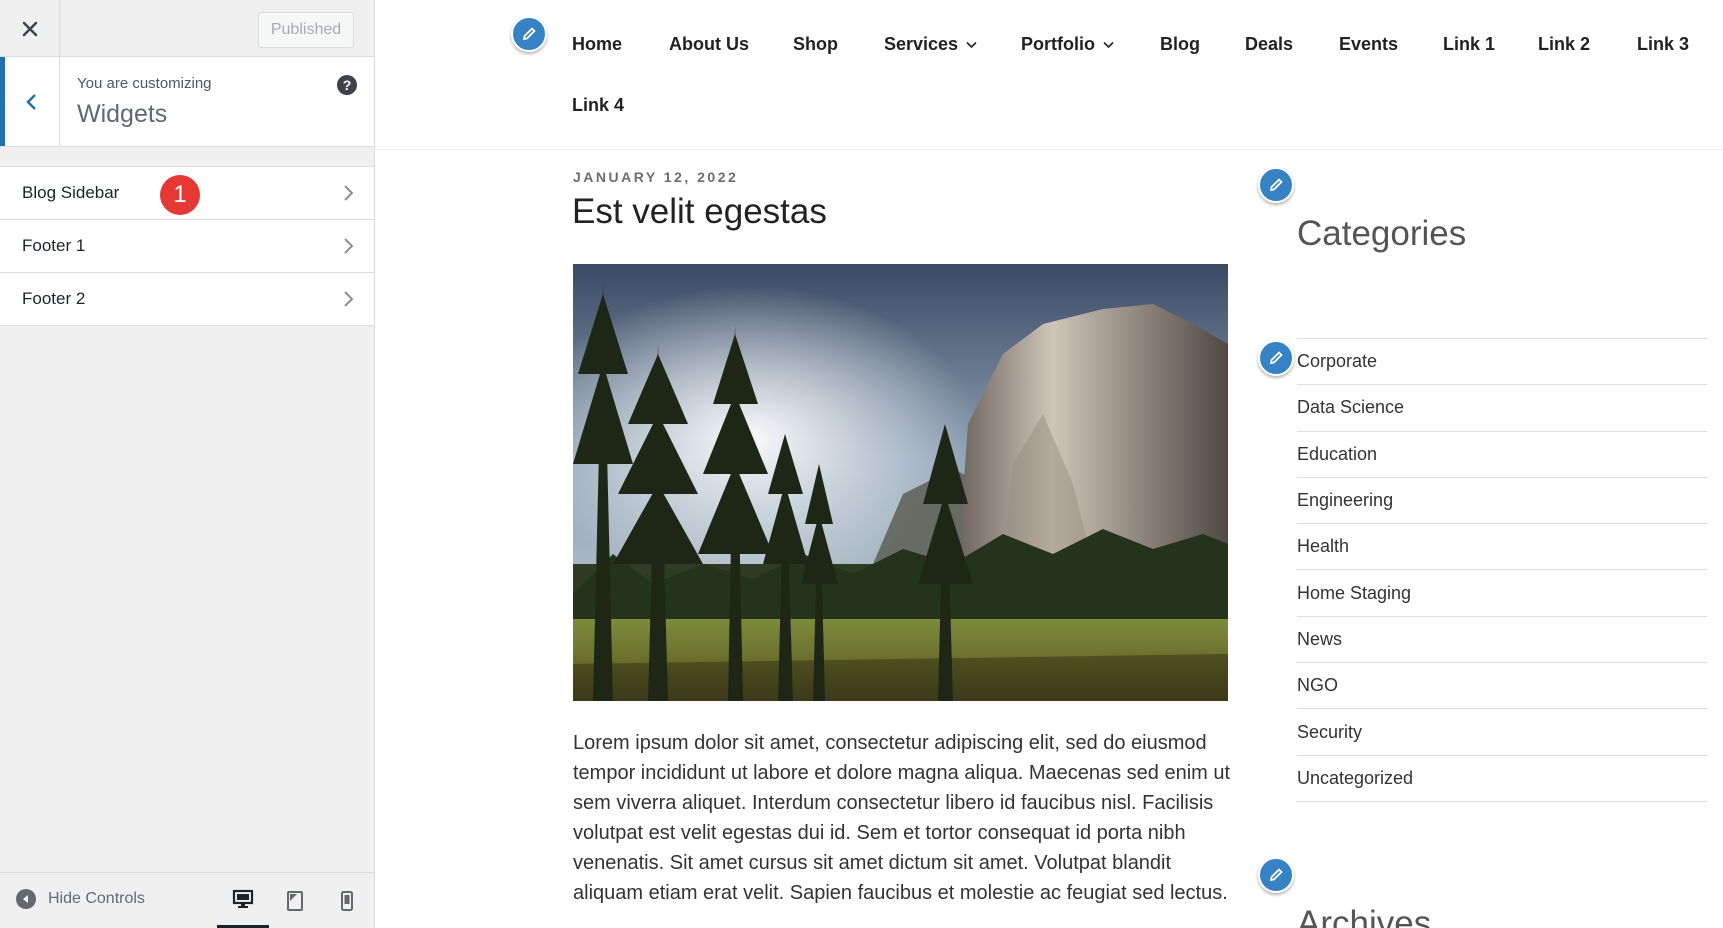 The image size is (1723, 928). I want to click on preview-mobile-button, so click(347, 900).